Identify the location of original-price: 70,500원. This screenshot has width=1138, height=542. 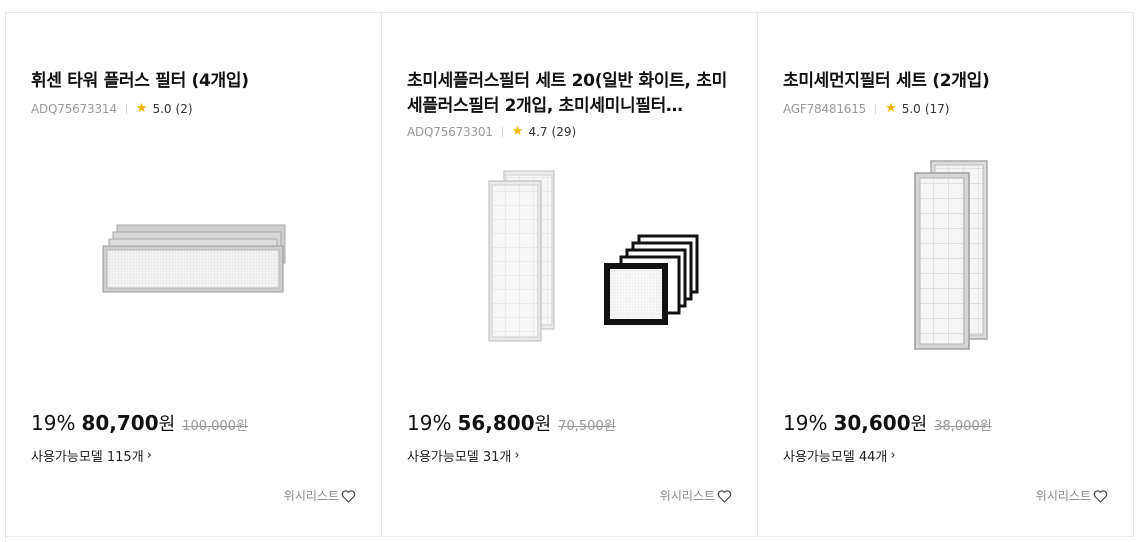
(587, 426).